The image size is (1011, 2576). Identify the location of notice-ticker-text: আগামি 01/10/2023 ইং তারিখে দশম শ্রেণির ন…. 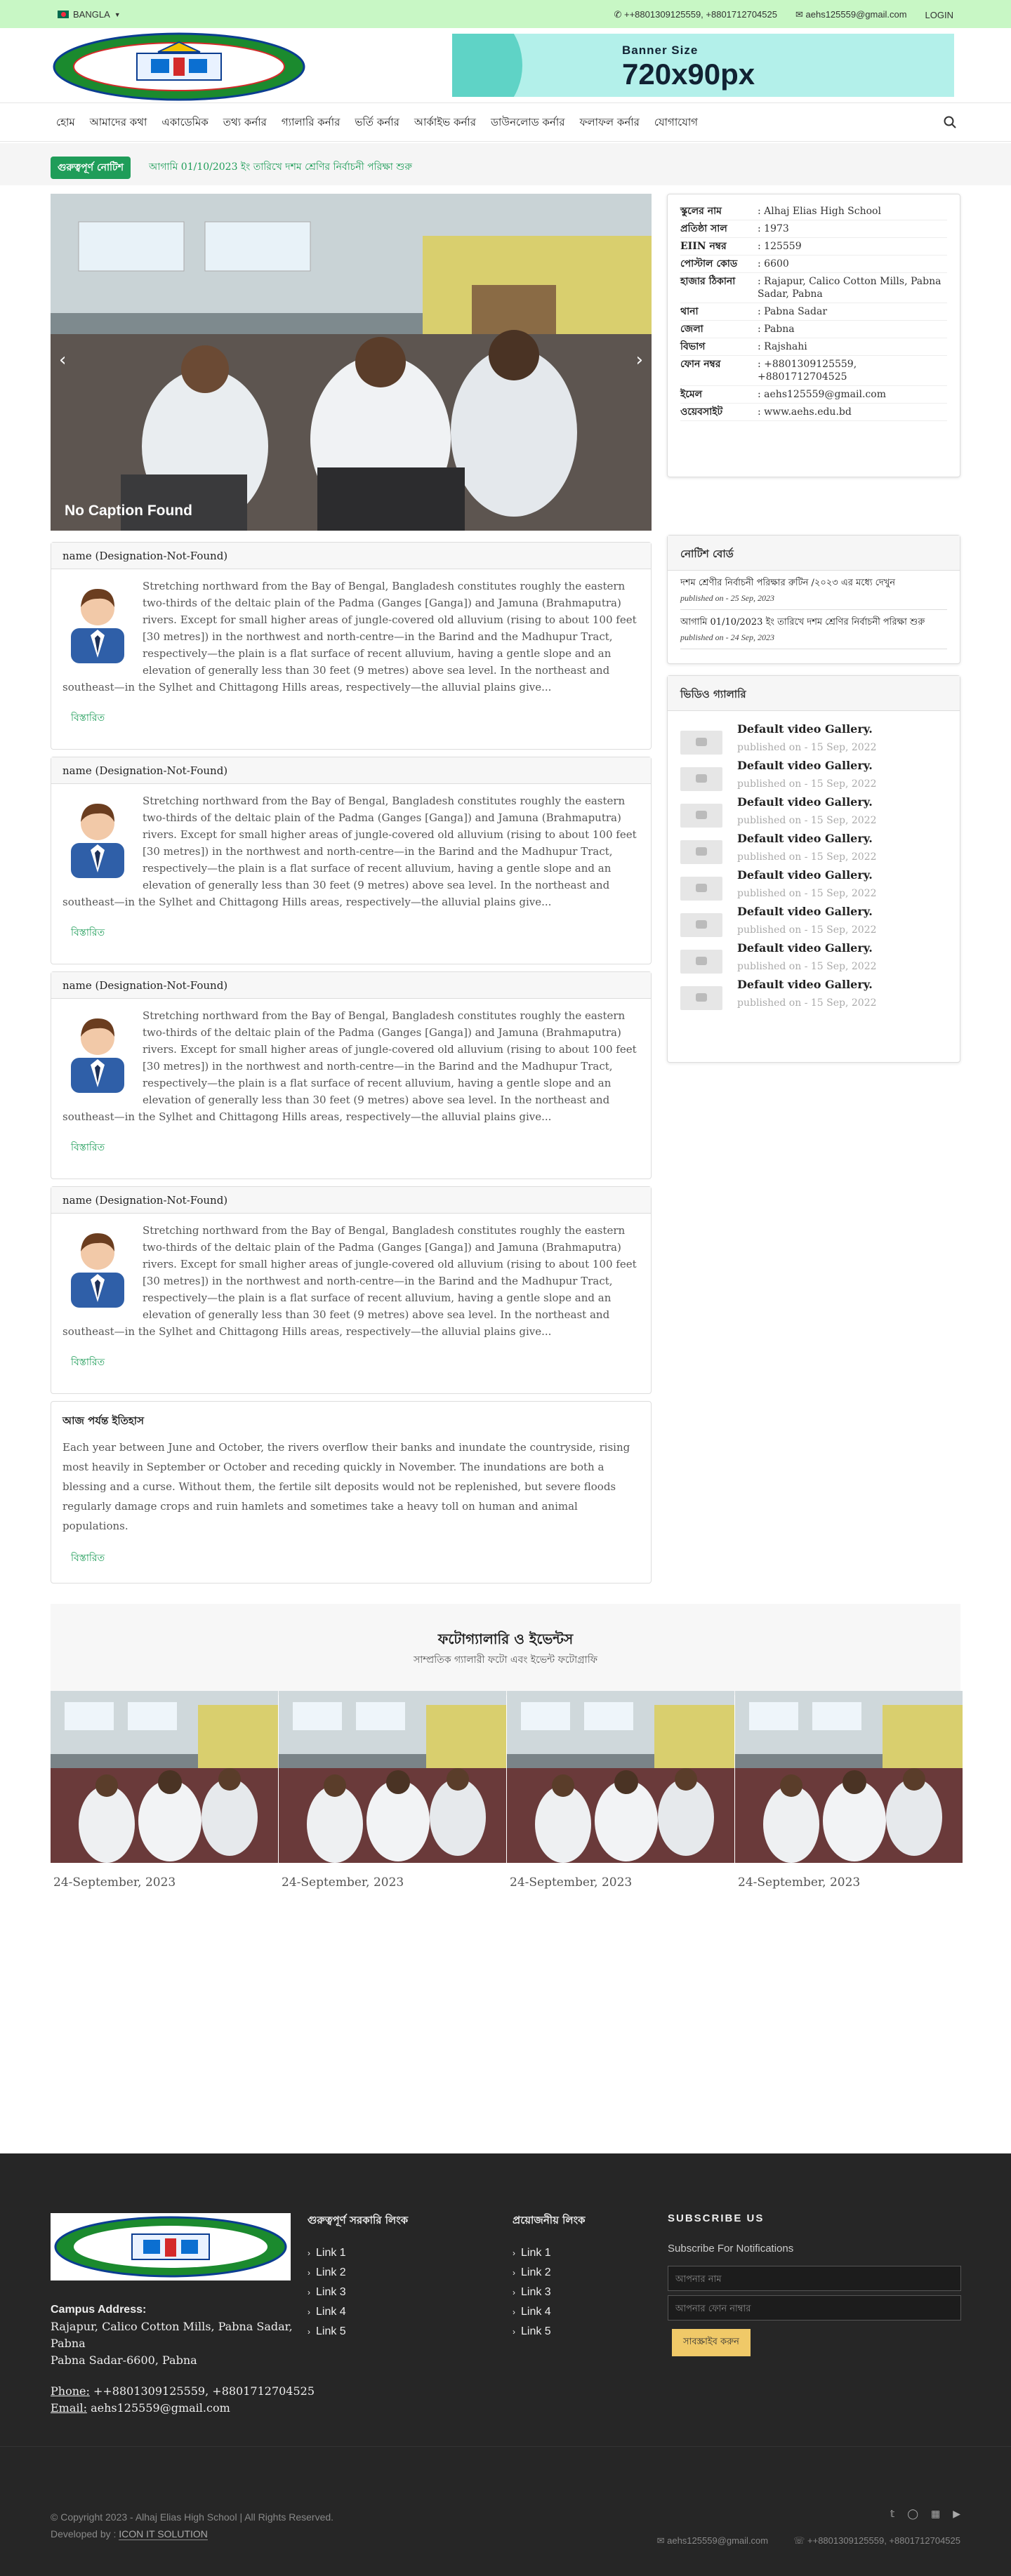
(280, 167).